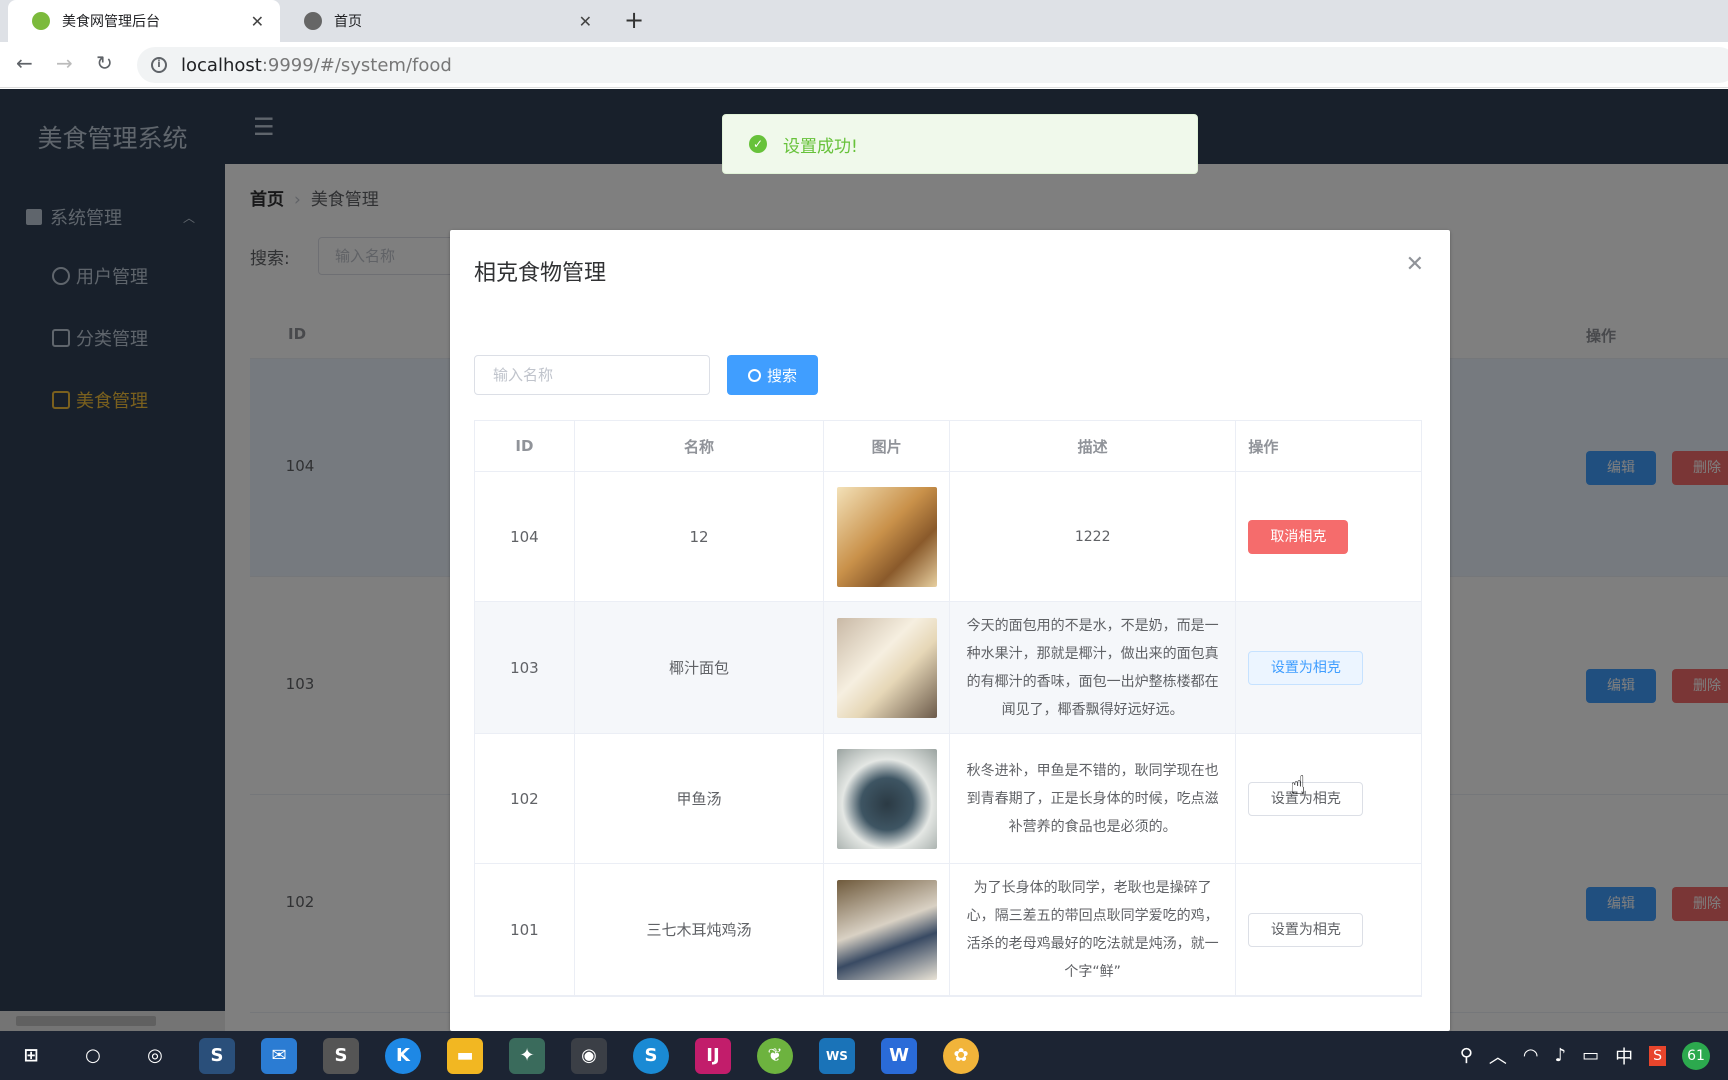  I want to click on folder-icon: ▬, so click(465, 1055).